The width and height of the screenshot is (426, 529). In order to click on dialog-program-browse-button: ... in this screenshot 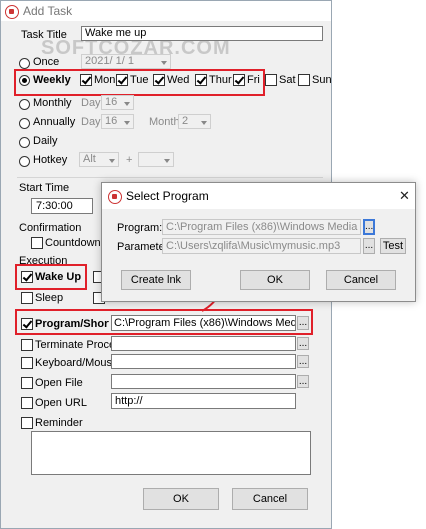, I will do `click(369, 227)`.